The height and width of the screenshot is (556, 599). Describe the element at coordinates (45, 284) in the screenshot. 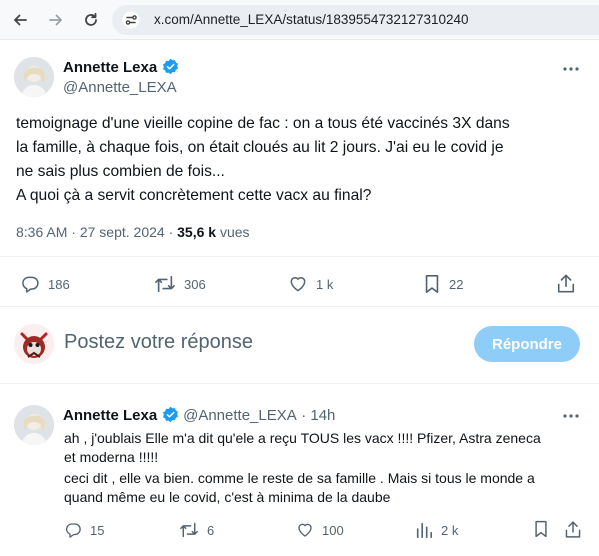

I see `reply-action: 186` at that location.